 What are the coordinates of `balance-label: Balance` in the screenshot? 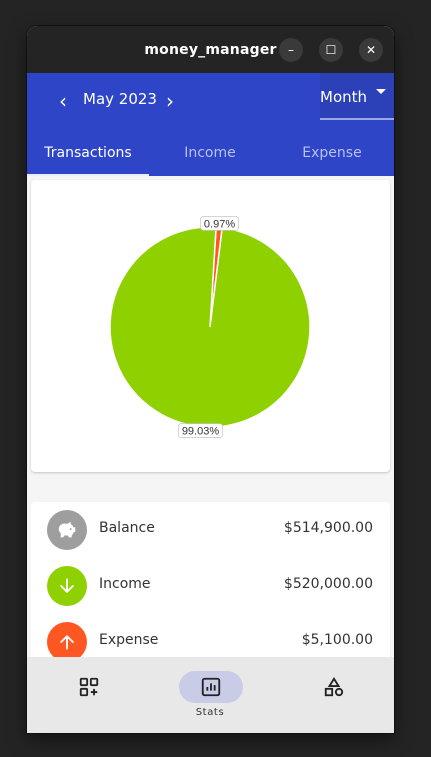 It's located at (127, 528).